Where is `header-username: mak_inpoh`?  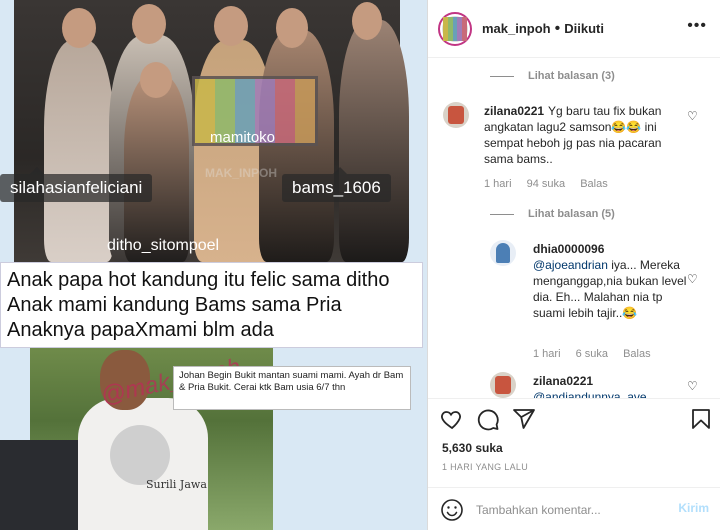
header-username: mak_inpoh is located at coordinates (516, 28).